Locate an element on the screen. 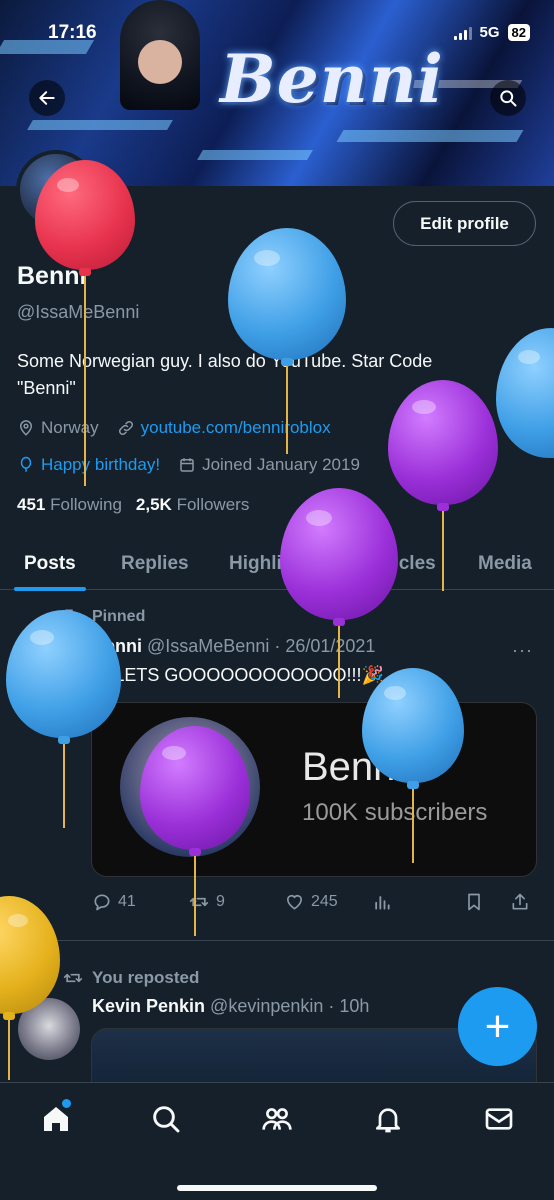  share-button is located at coordinates (520, 902).